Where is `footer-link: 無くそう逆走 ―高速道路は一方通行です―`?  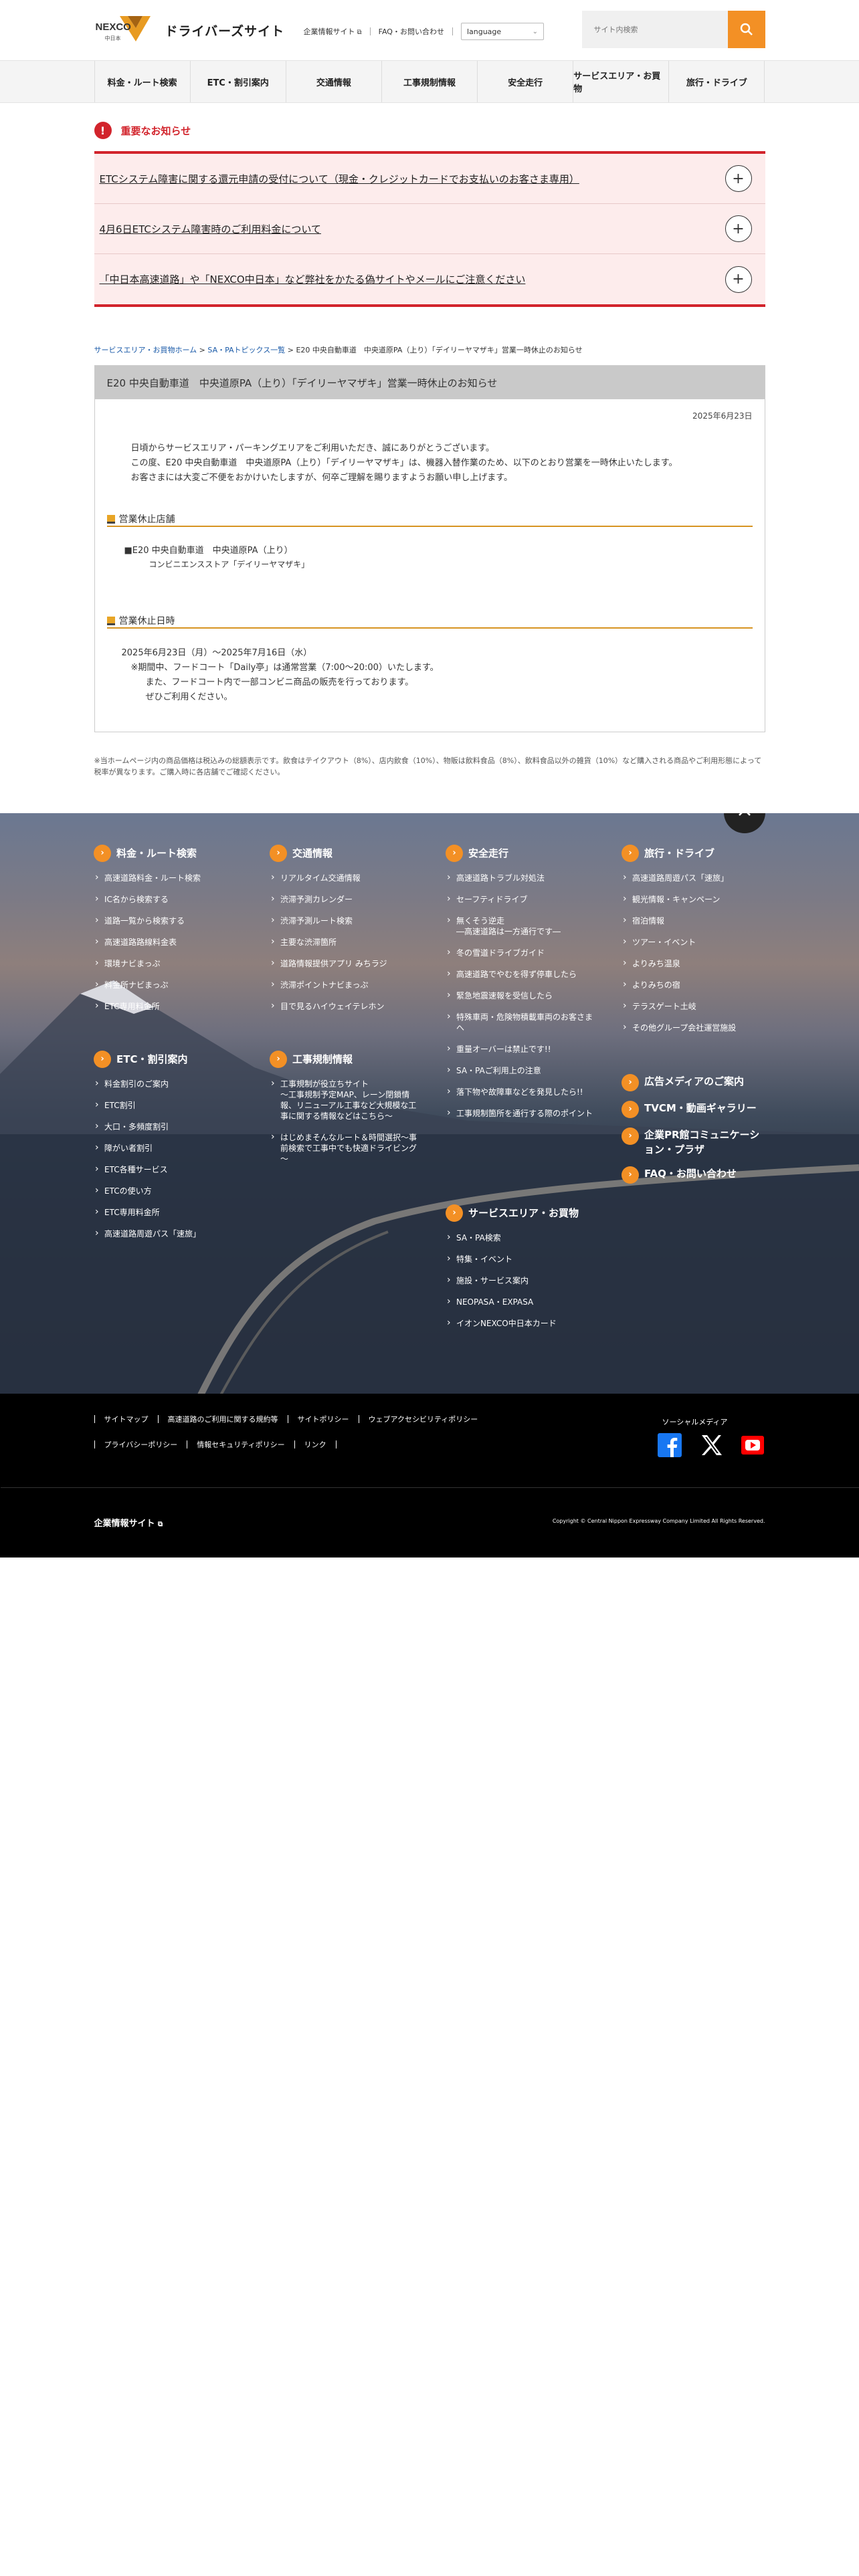 footer-link: 無くそう逆走 ―高速道路は一方通行です― is located at coordinates (519, 926).